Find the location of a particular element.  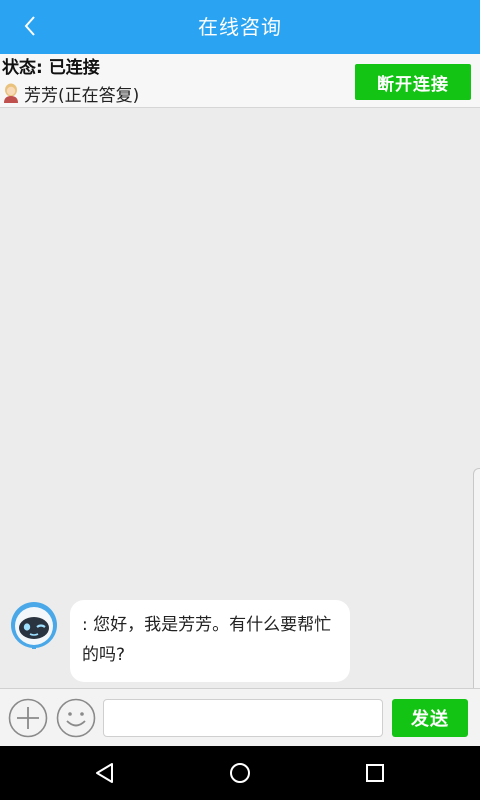

user-avatar-icon is located at coordinates (11, 93).